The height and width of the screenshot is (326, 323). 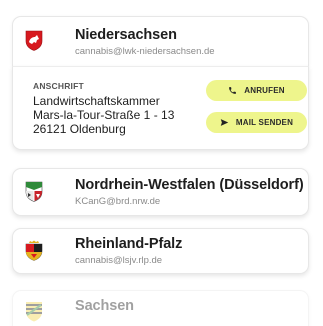 I want to click on address-line: Landwirtschaftskammer, so click(x=96, y=101).